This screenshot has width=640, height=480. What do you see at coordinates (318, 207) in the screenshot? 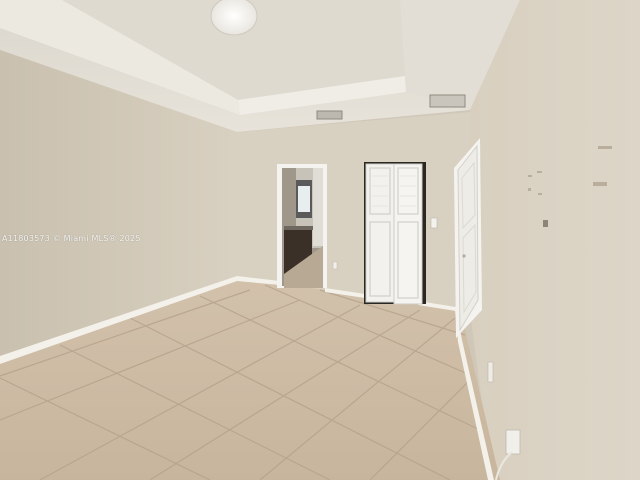
I see `bathroom-right-wall` at bounding box center [318, 207].